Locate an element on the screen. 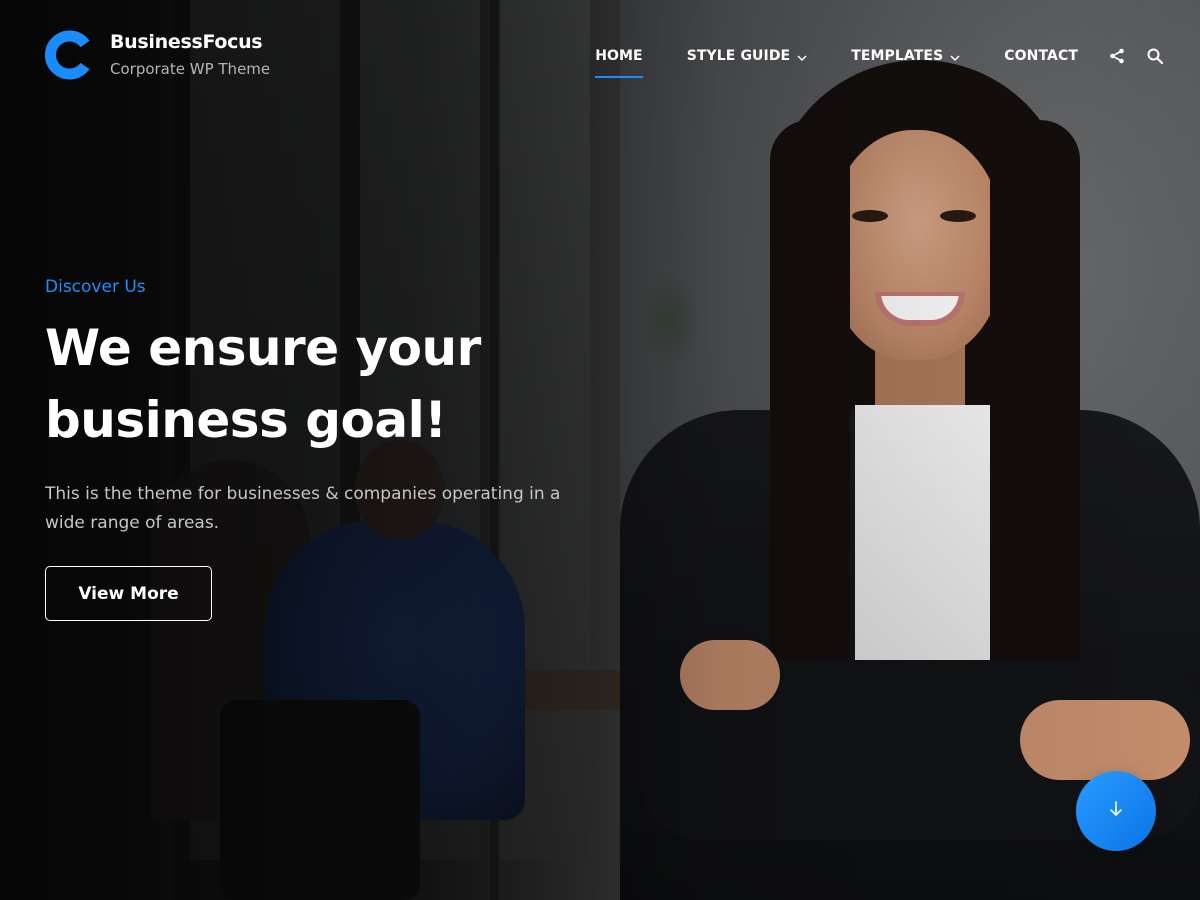 The image size is (1200, 900). nav-item-label: CONTACT is located at coordinates (1041, 56).